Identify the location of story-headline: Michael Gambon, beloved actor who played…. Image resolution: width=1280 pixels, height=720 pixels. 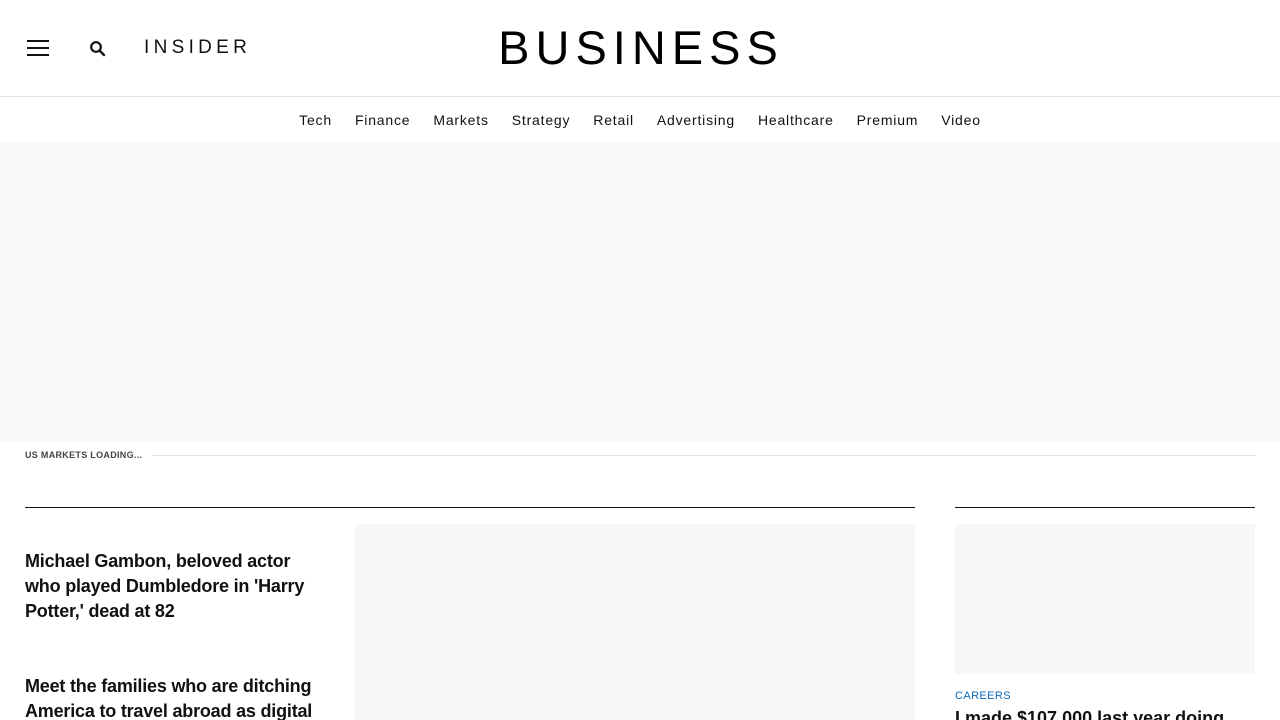
(177, 586).